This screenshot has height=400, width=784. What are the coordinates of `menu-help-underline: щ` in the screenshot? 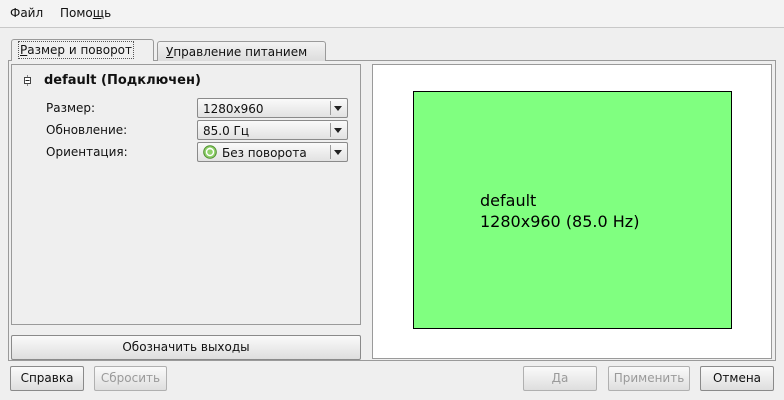 It's located at (98, 13).